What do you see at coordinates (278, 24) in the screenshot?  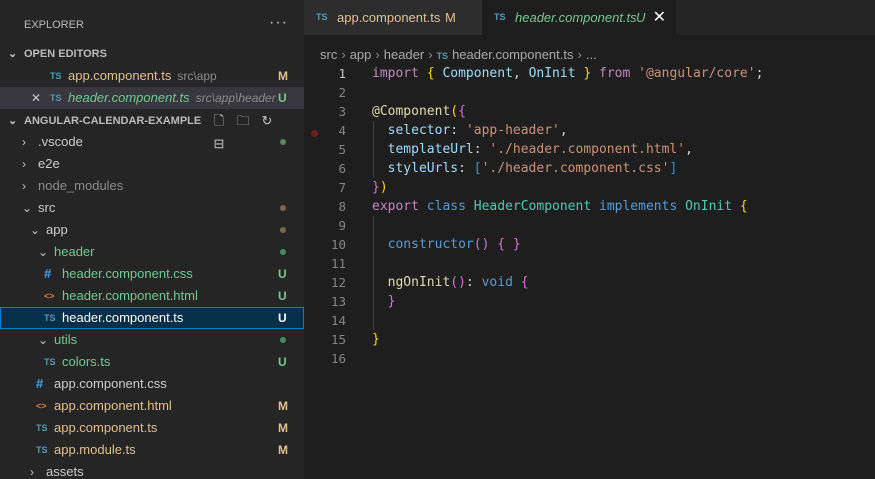 I see `more-actions-icon: ···` at bounding box center [278, 24].